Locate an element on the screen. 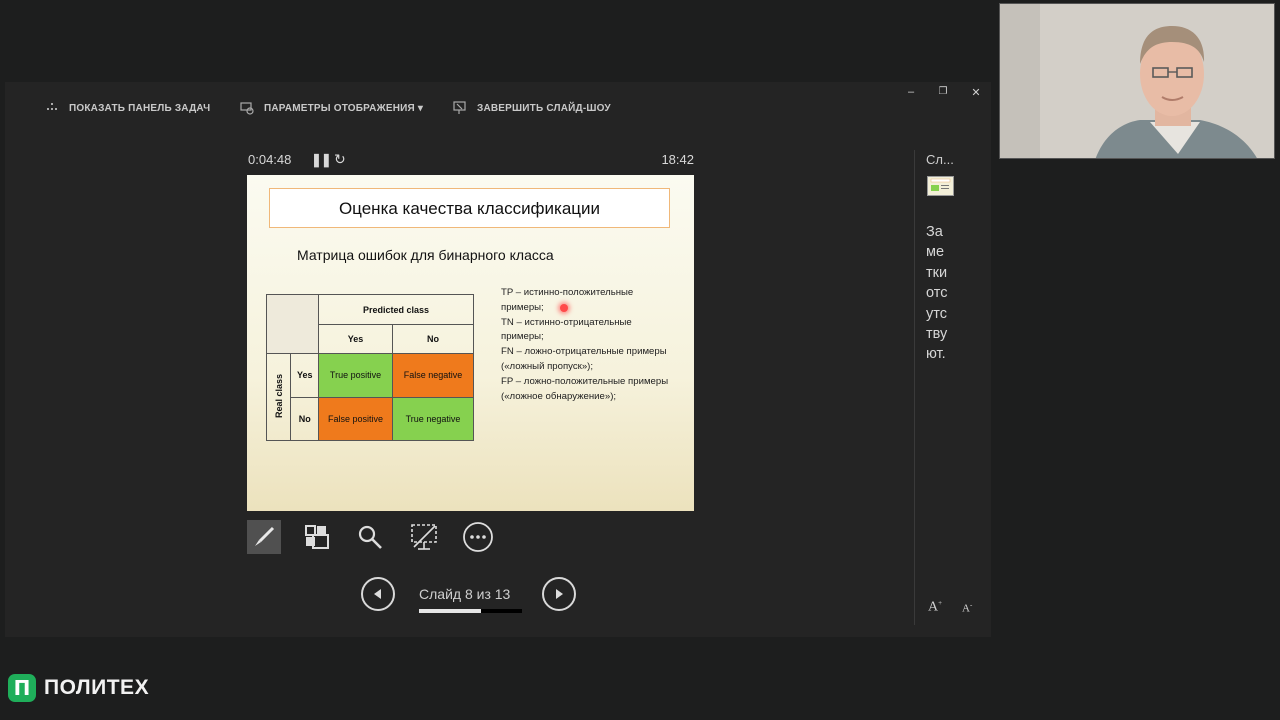 The image size is (1280, 720). pen-tool-button is located at coordinates (264, 537).